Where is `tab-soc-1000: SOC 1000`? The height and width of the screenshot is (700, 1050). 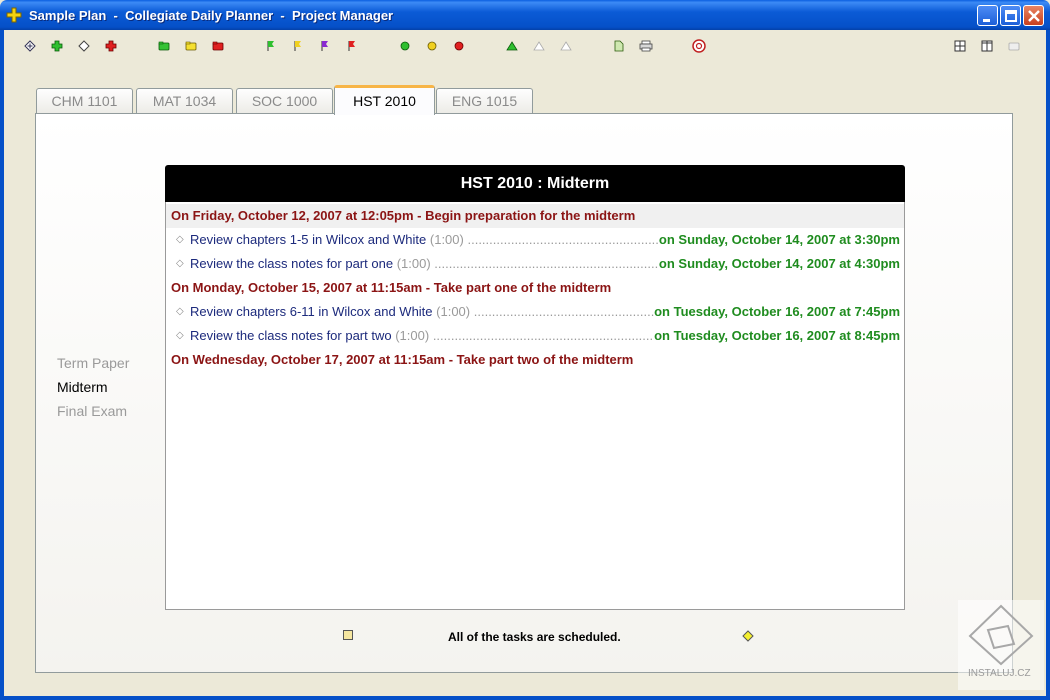
tab-soc-1000: SOC 1000 is located at coordinates (284, 101).